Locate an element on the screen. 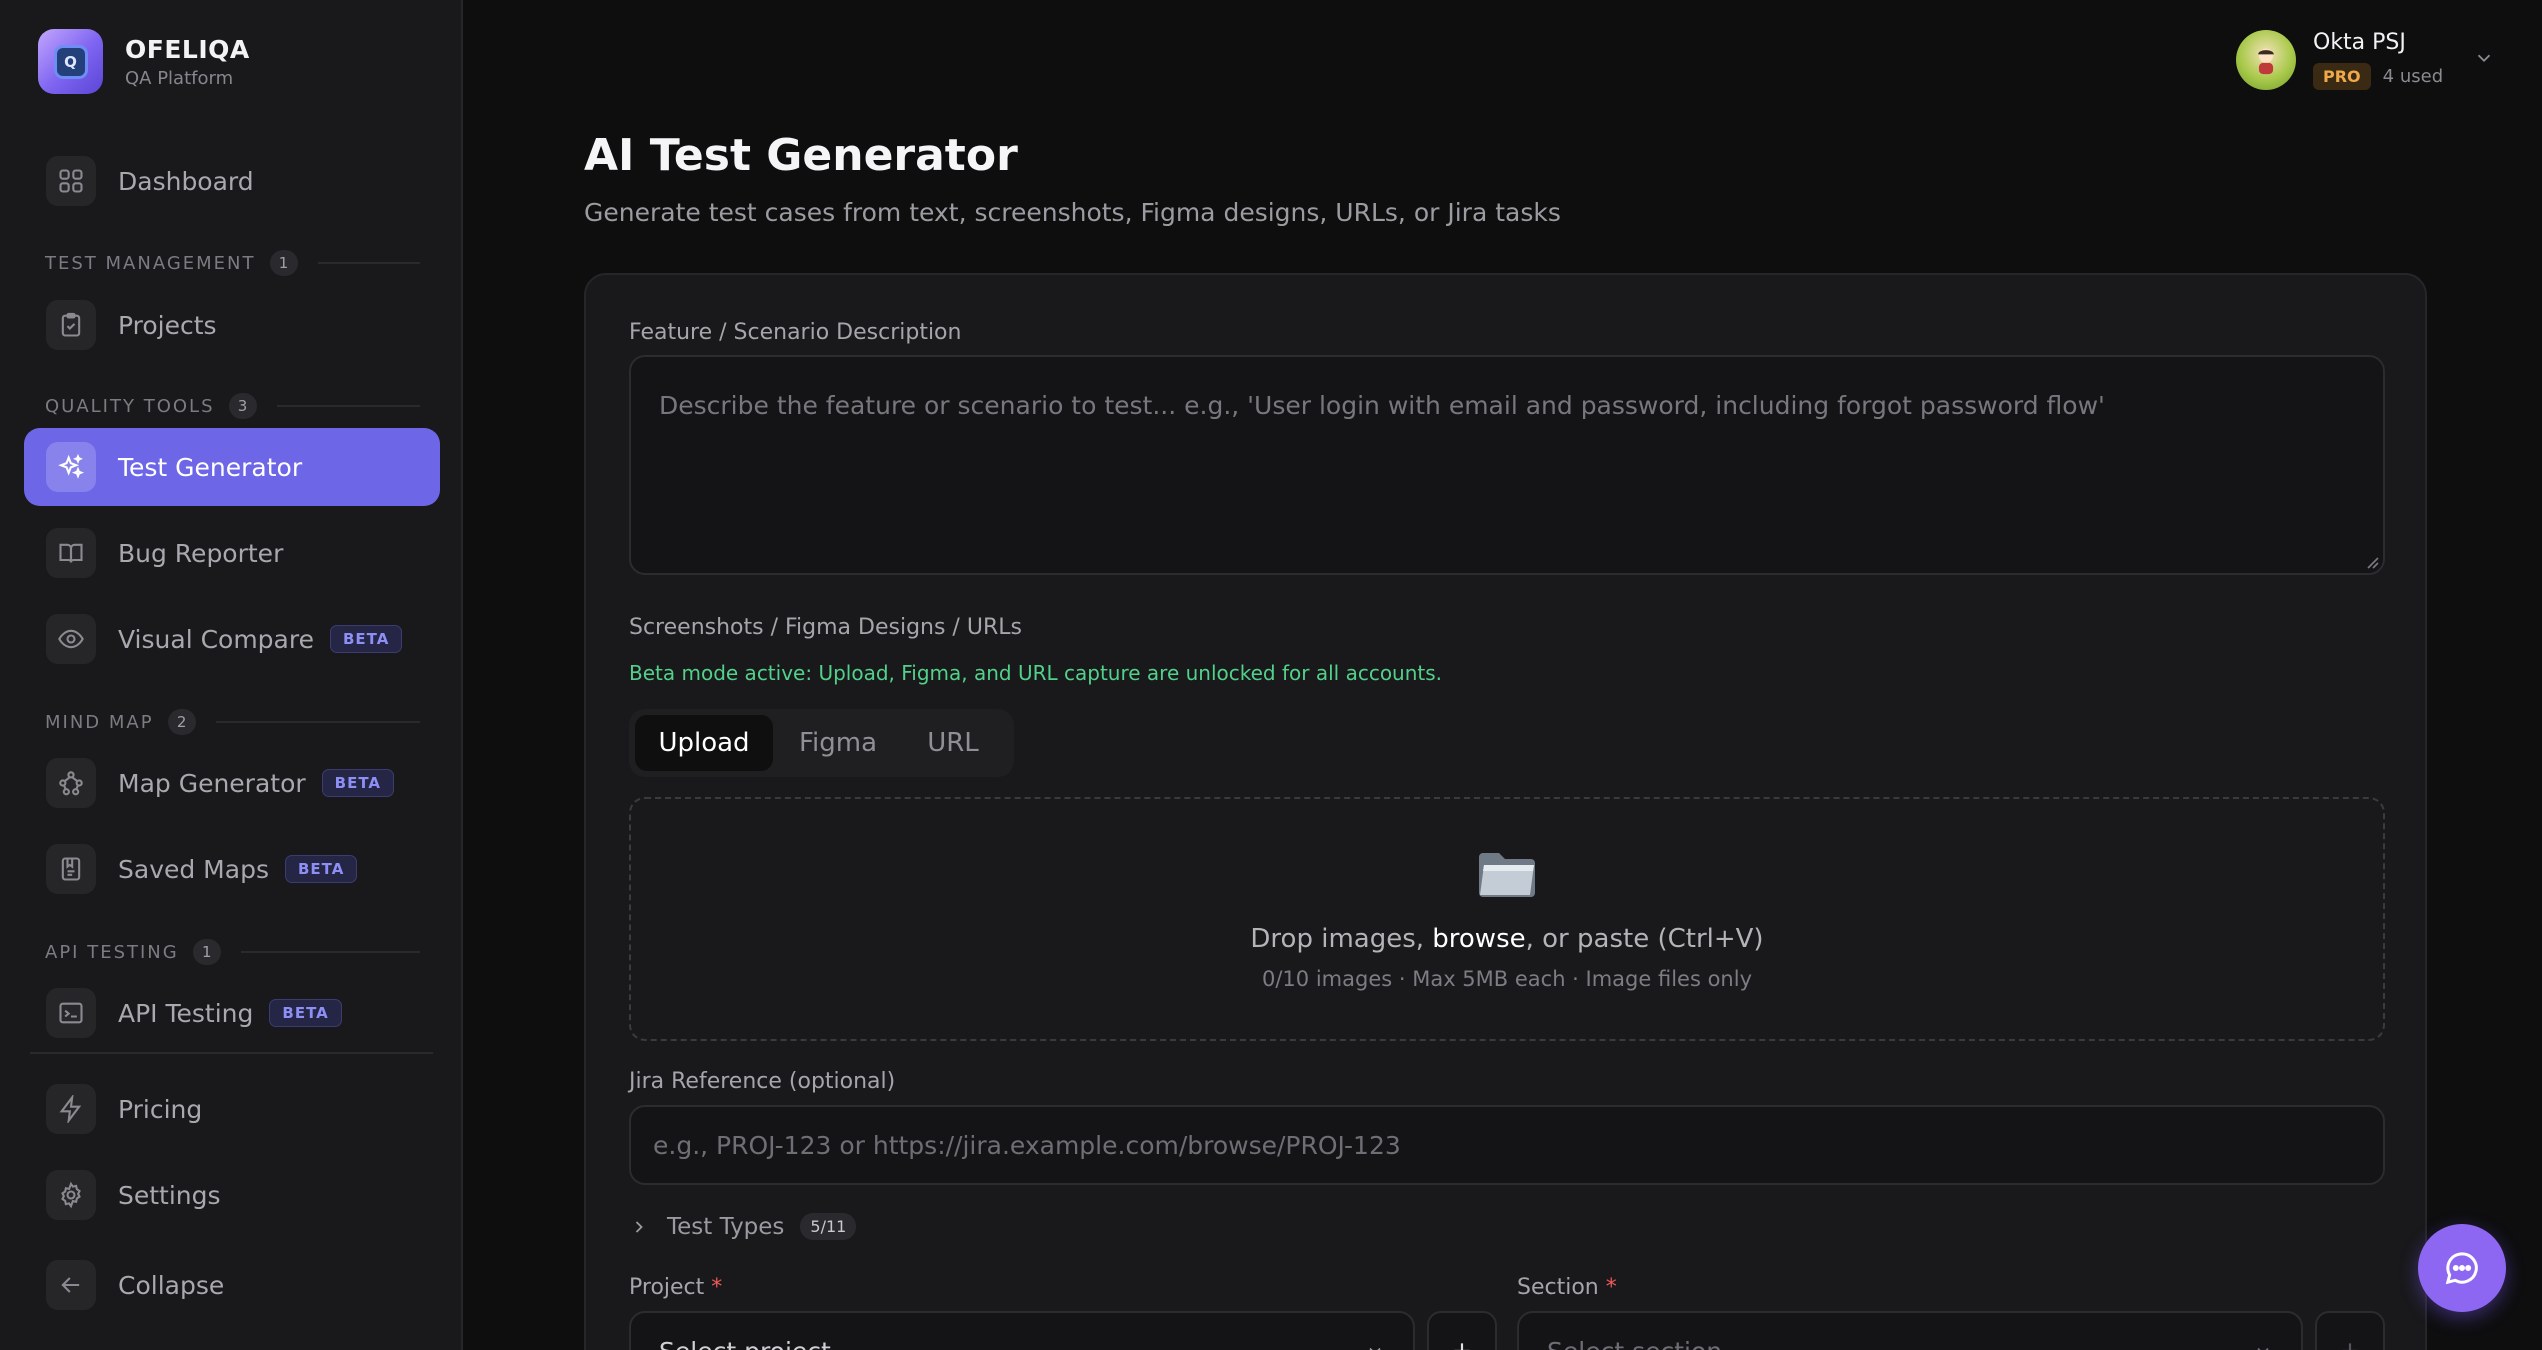 This screenshot has height=1350, width=2542. sidebar-item-collapse: Collapse is located at coordinates (232, 1285).